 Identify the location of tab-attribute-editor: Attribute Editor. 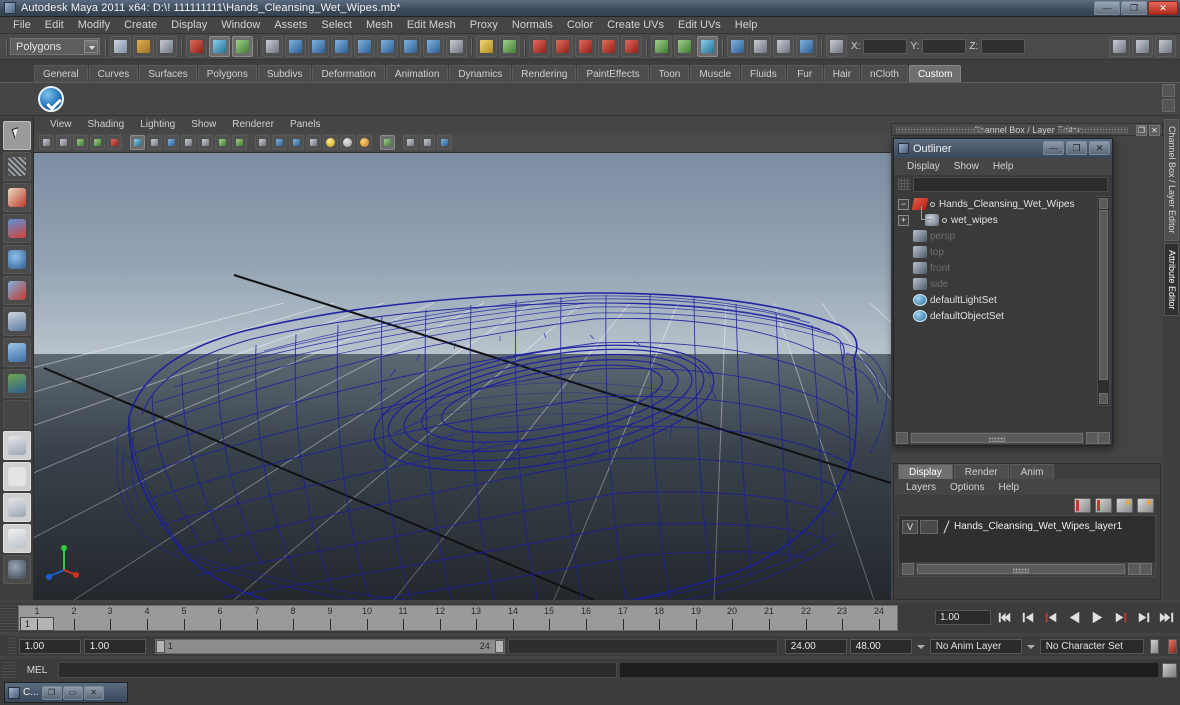
(1171, 279).